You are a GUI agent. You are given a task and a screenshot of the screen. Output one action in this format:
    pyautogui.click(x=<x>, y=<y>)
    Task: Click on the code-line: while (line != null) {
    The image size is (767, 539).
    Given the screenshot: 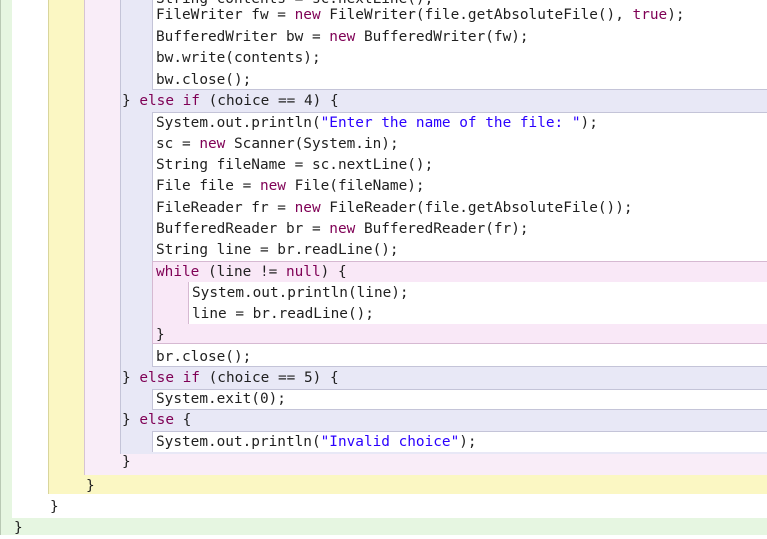 What is the action you would take?
    pyautogui.click(x=251, y=272)
    